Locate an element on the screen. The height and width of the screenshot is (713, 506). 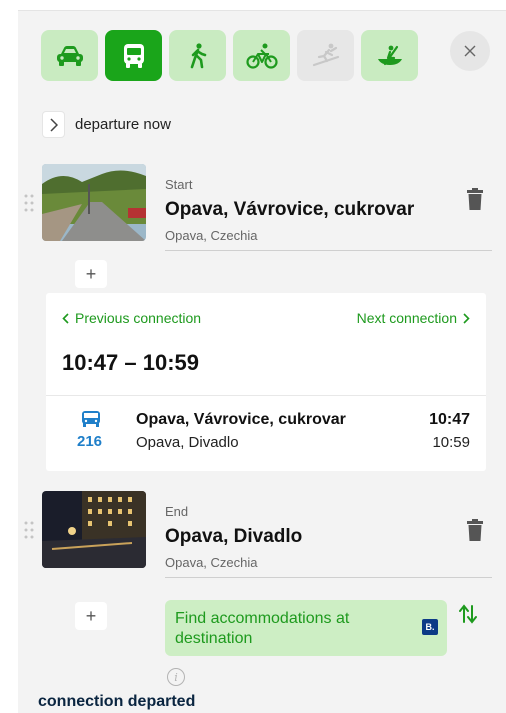
chevron-left-icon is located at coordinates (65, 318).